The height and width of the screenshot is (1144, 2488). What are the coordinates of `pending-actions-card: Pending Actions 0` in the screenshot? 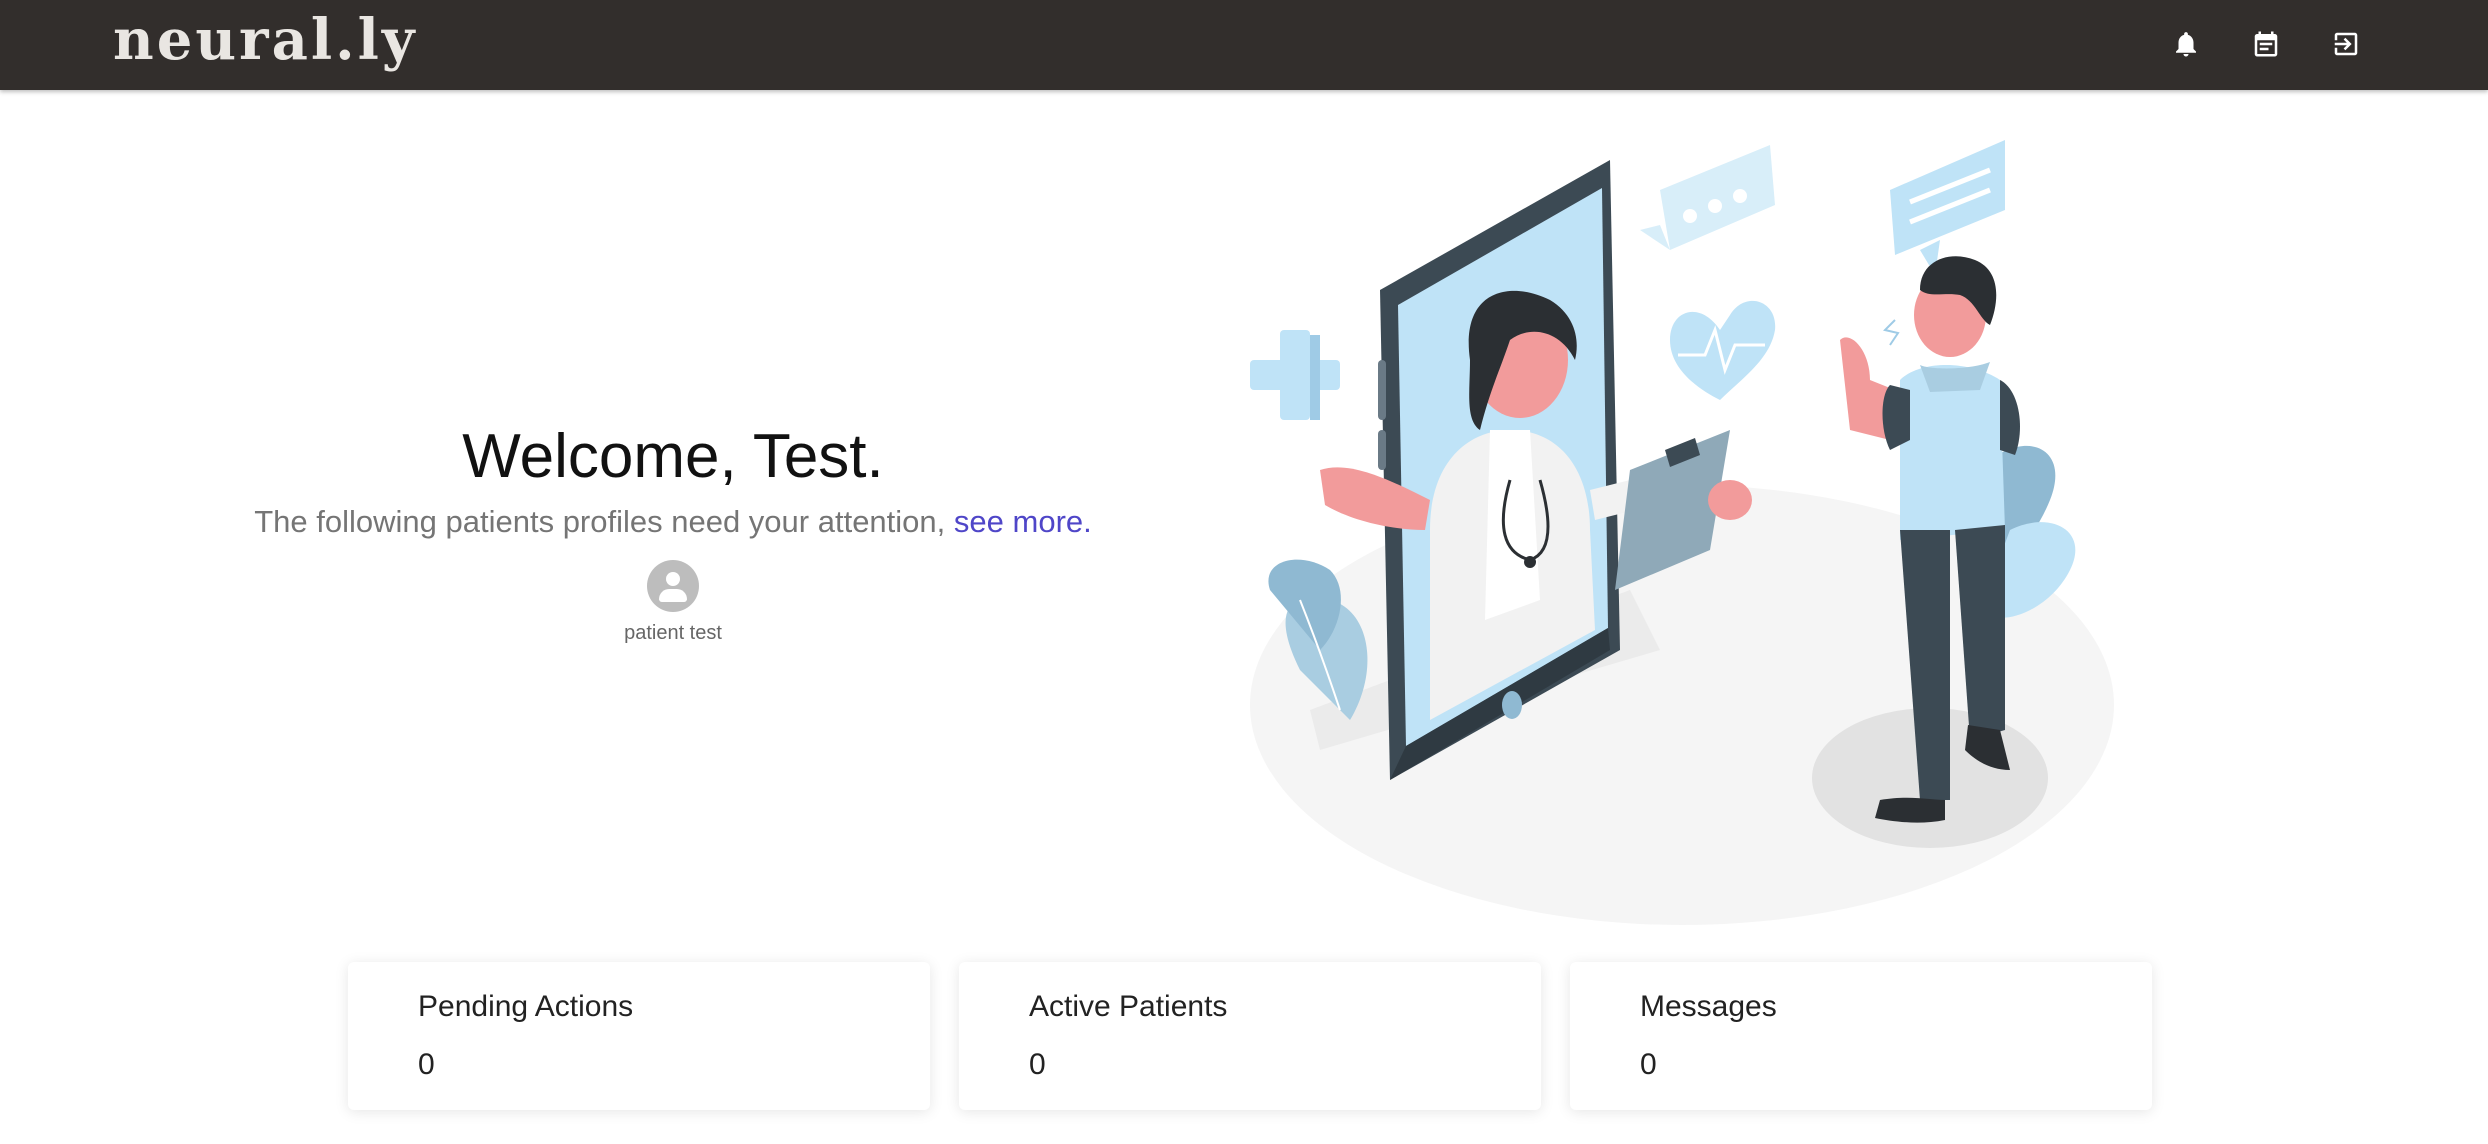 It's located at (639, 1036).